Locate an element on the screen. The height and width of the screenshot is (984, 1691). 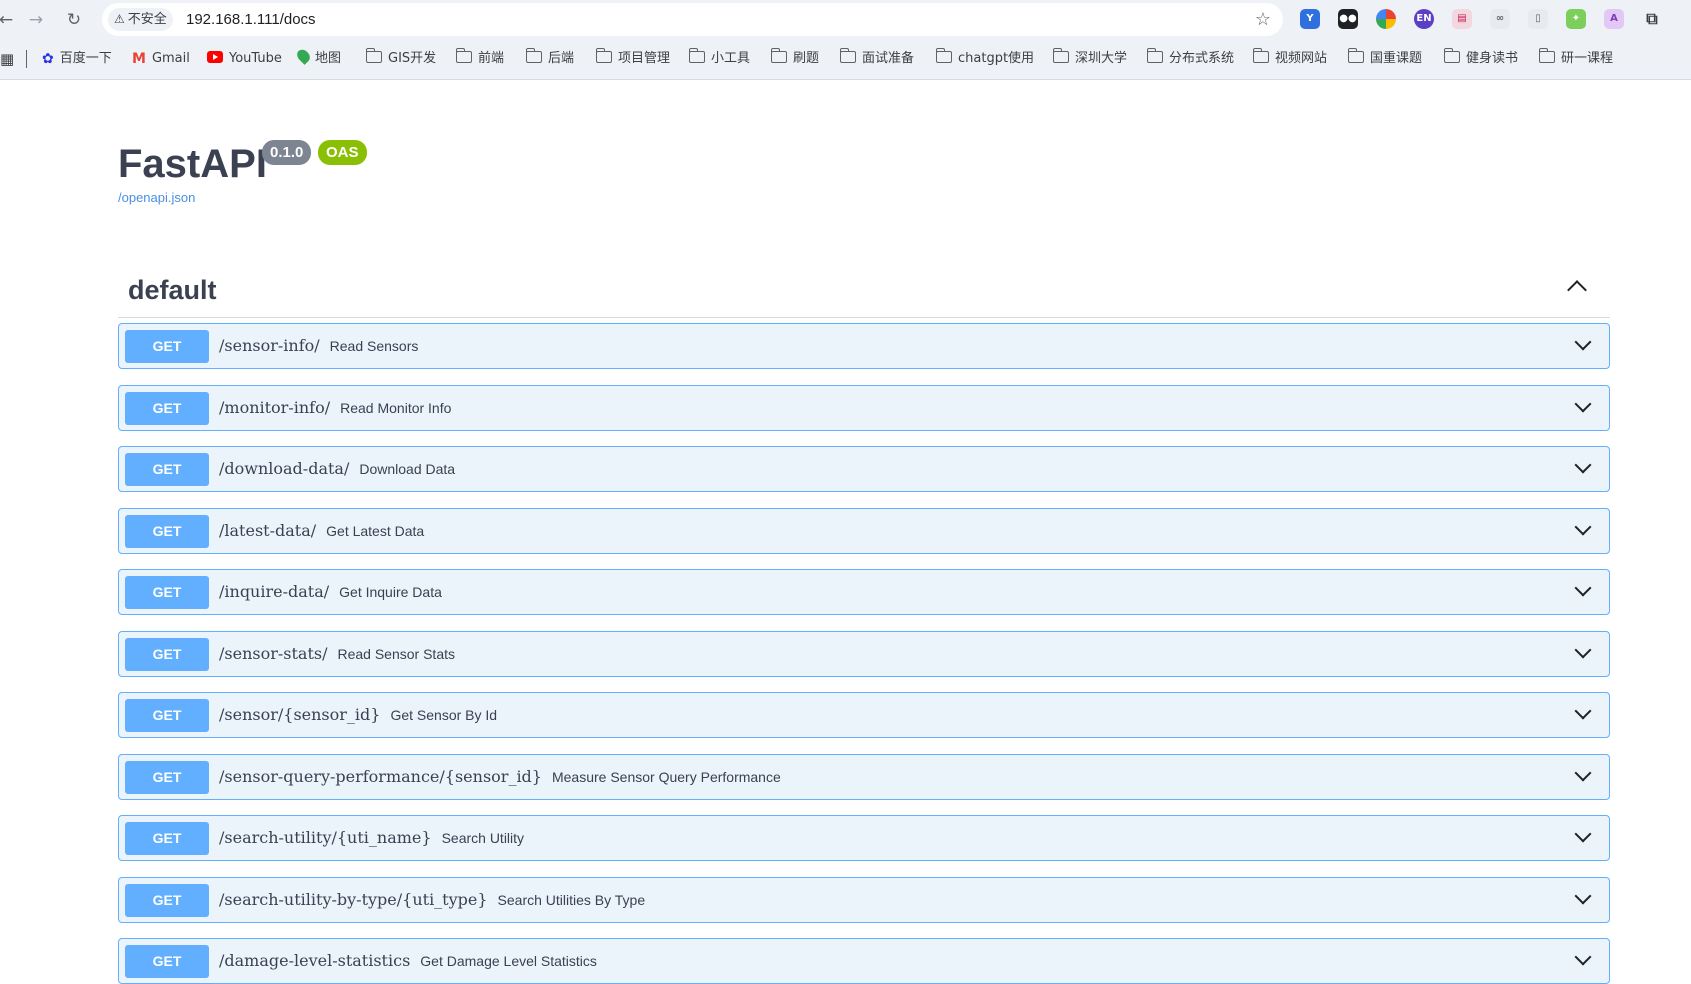
bookmark-label: 面试准备 is located at coordinates (888, 58).